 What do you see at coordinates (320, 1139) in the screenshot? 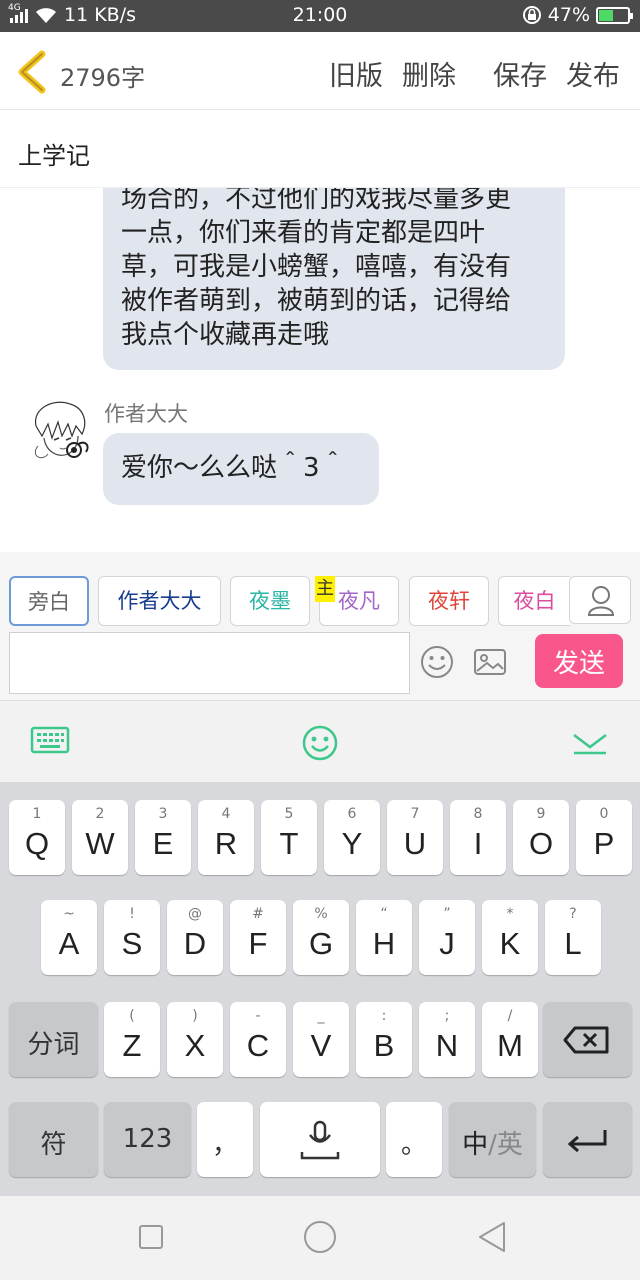
I see `space-key` at bounding box center [320, 1139].